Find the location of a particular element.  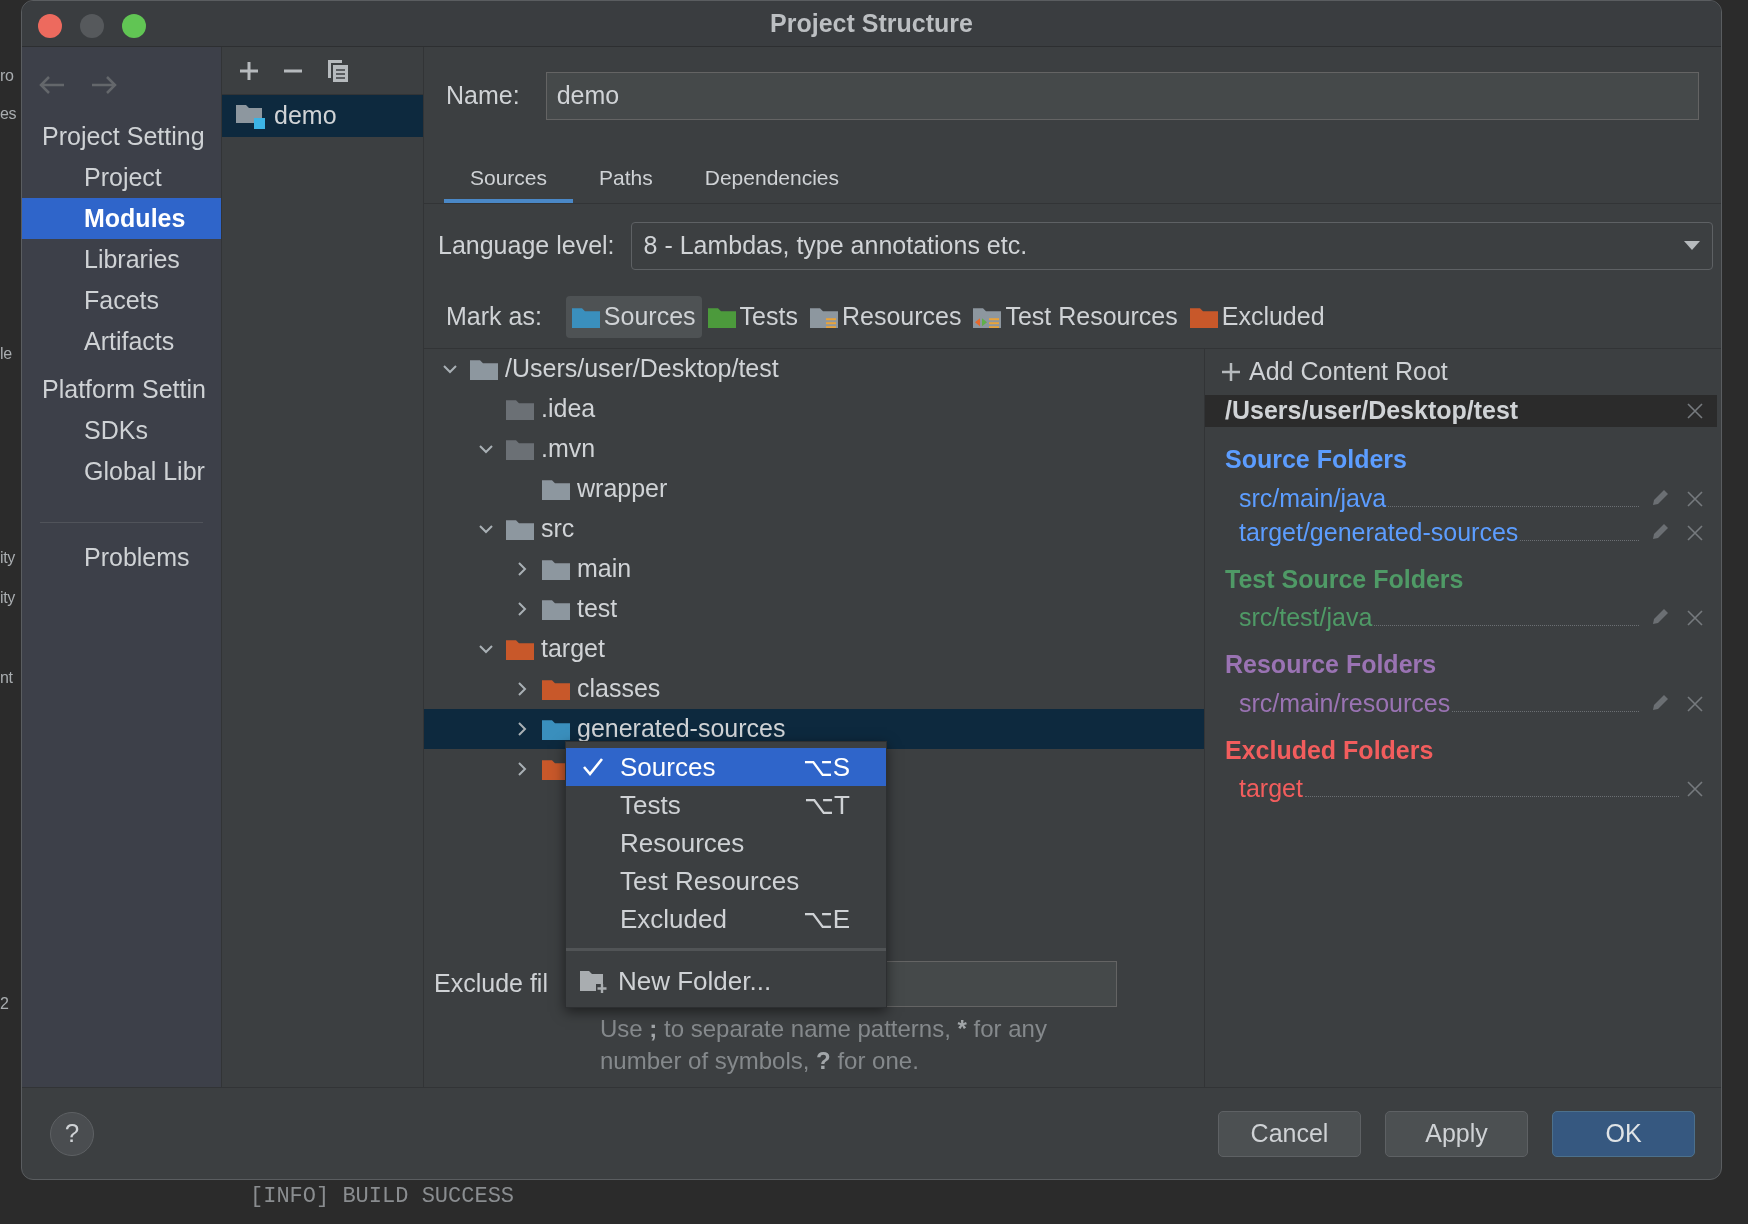

folder-name: target is located at coordinates (573, 649).